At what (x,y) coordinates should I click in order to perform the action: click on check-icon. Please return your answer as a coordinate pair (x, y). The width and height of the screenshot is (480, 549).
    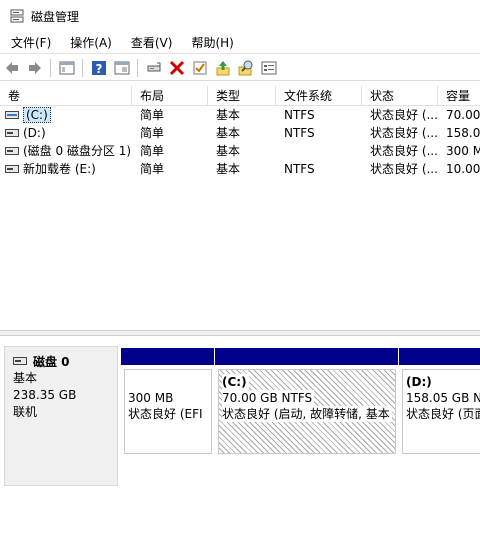
    Looking at the image, I should click on (200, 67).